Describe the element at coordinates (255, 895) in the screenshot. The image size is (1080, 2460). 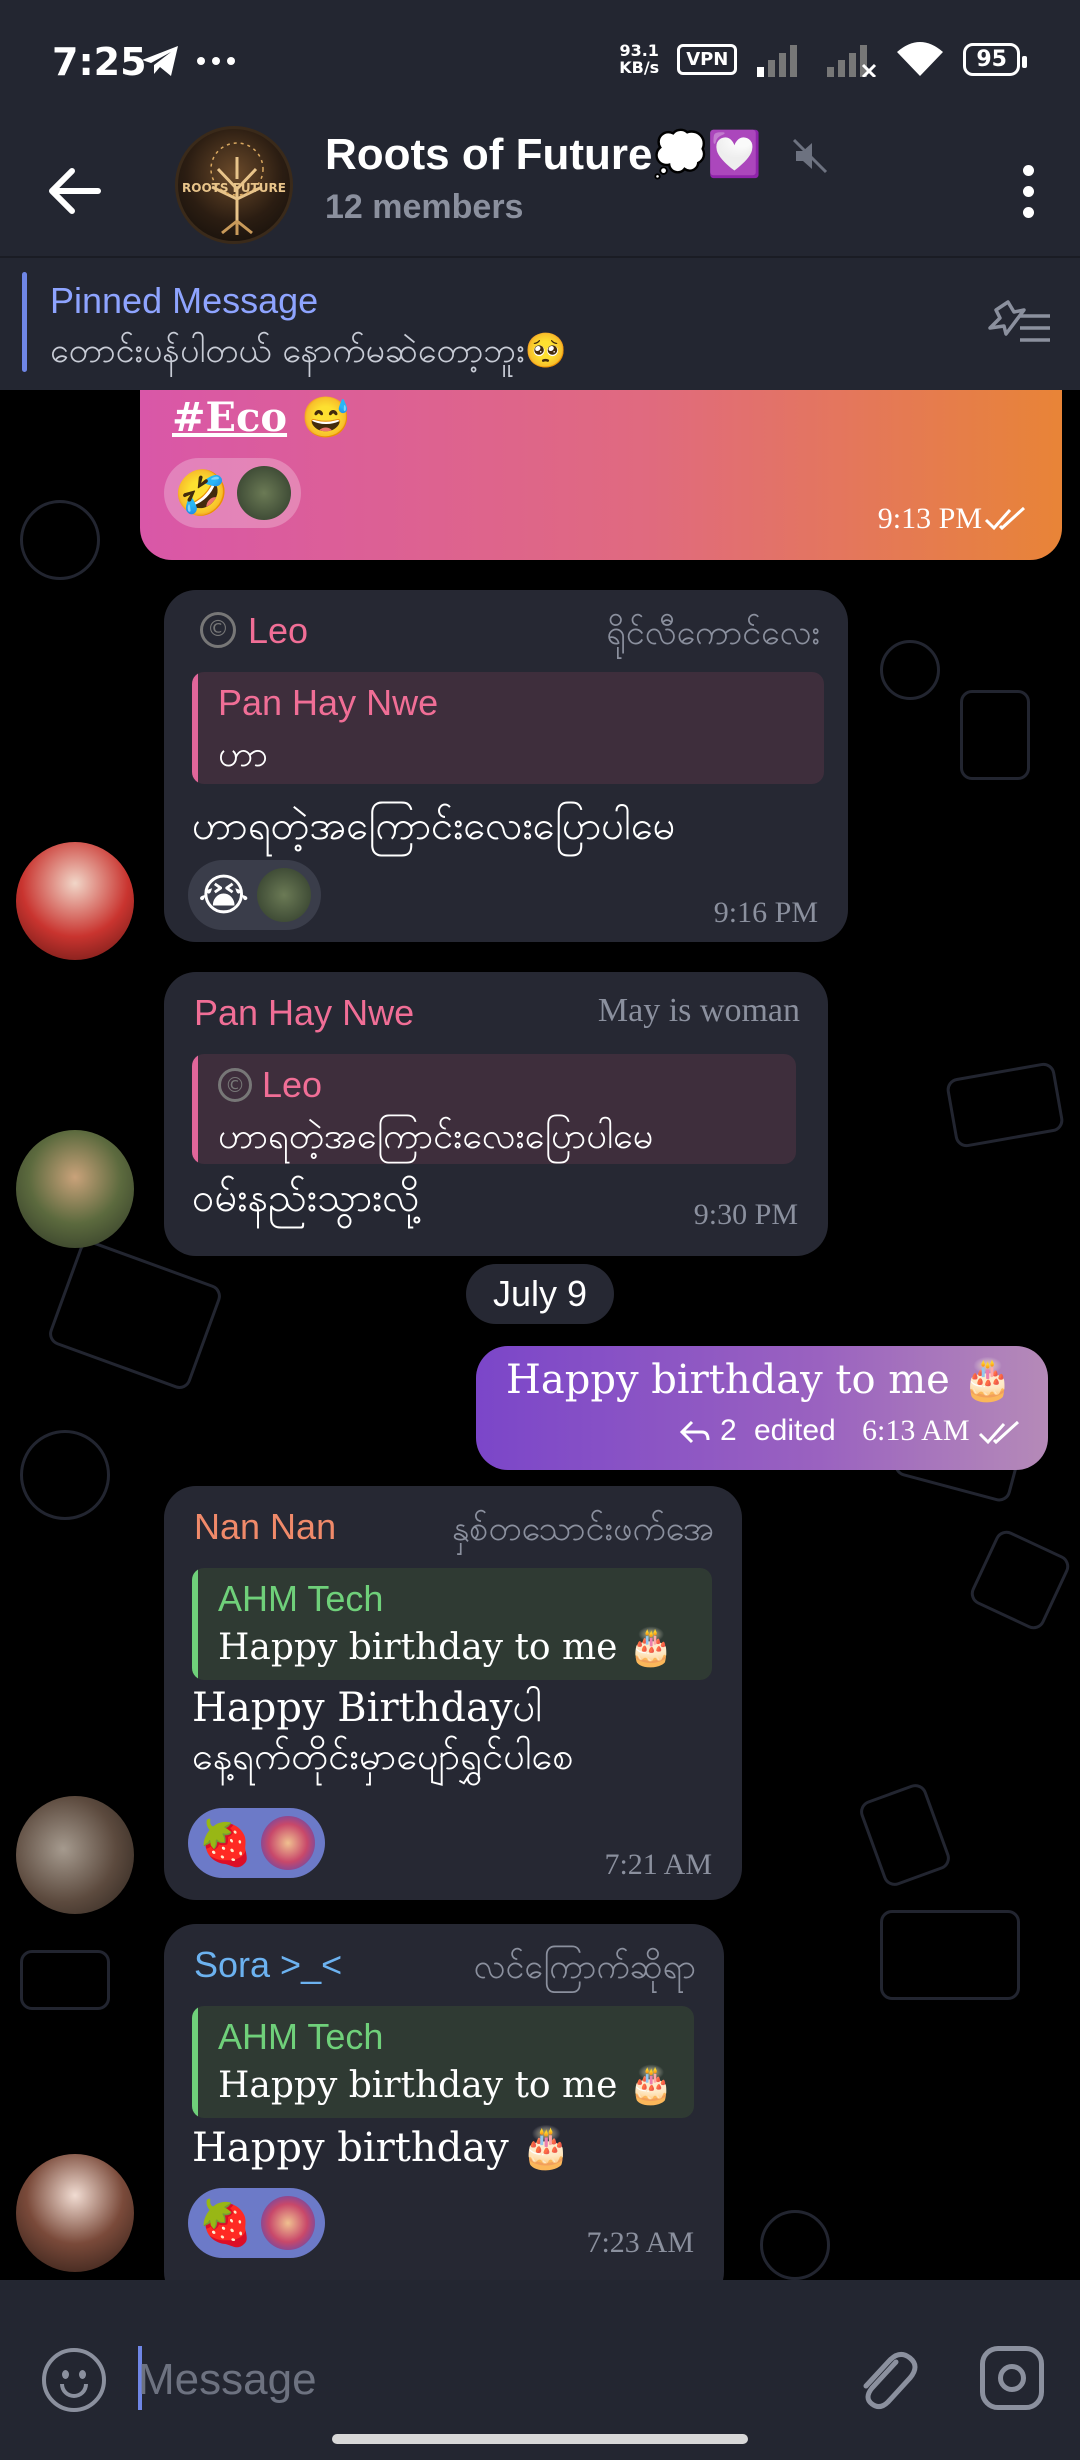
I see `reaction-pill: 😭` at that location.